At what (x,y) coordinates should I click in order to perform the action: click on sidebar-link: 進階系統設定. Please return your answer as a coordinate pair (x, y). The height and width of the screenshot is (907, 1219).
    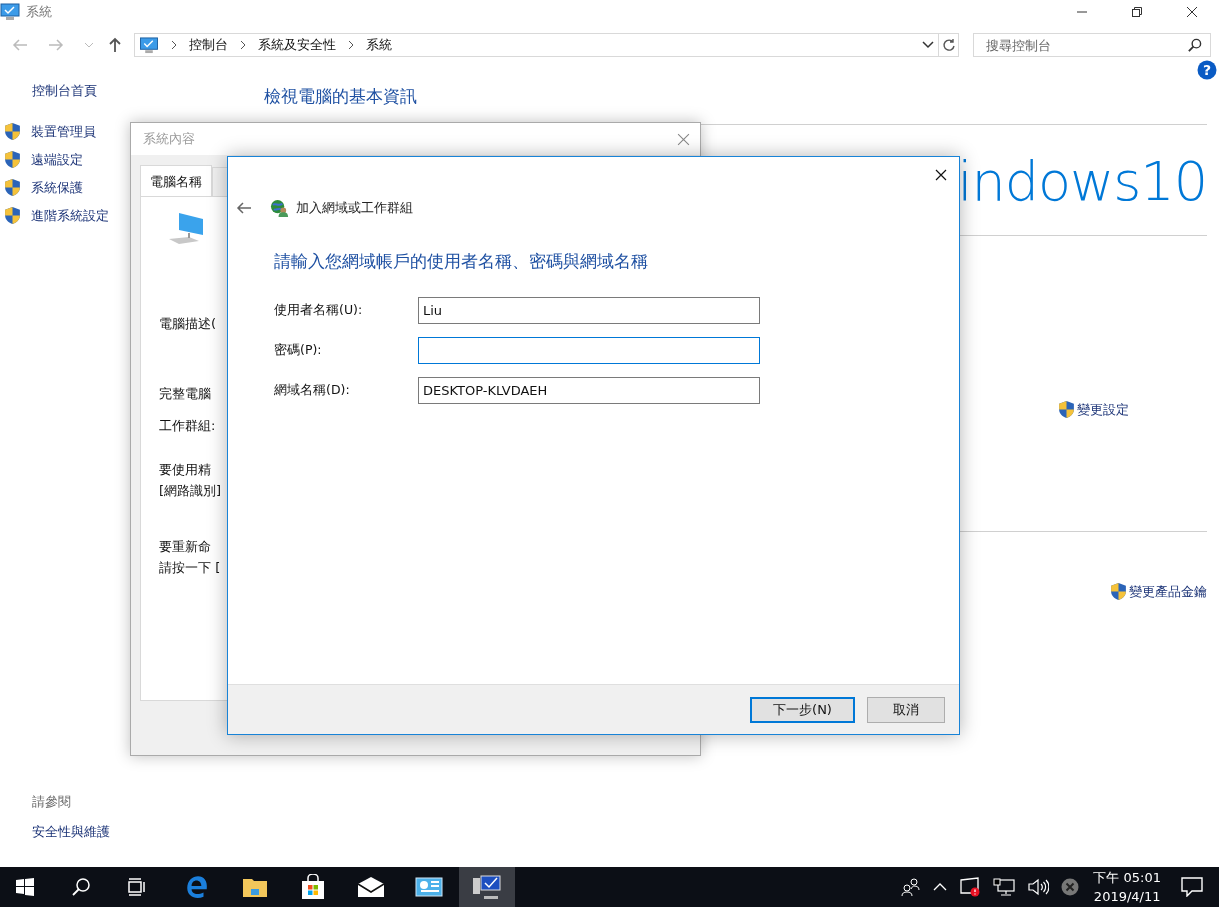
    Looking at the image, I should click on (70, 215).